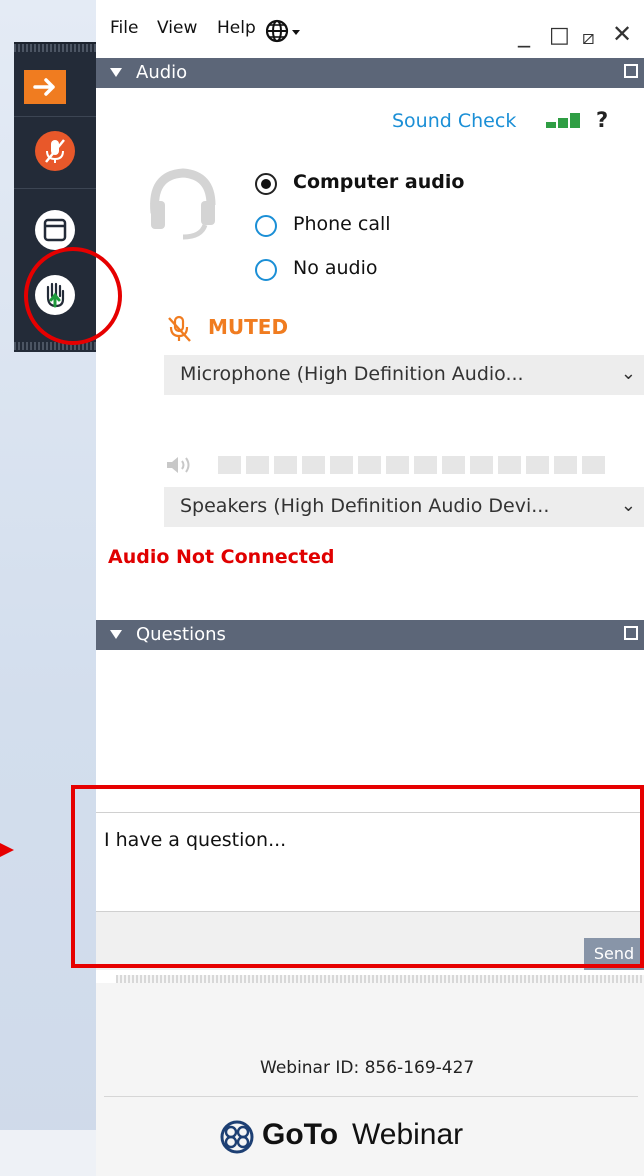  What do you see at coordinates (177, 28) in the screenshot?
I see `menu-view: View` at bounding box center [177, 28].